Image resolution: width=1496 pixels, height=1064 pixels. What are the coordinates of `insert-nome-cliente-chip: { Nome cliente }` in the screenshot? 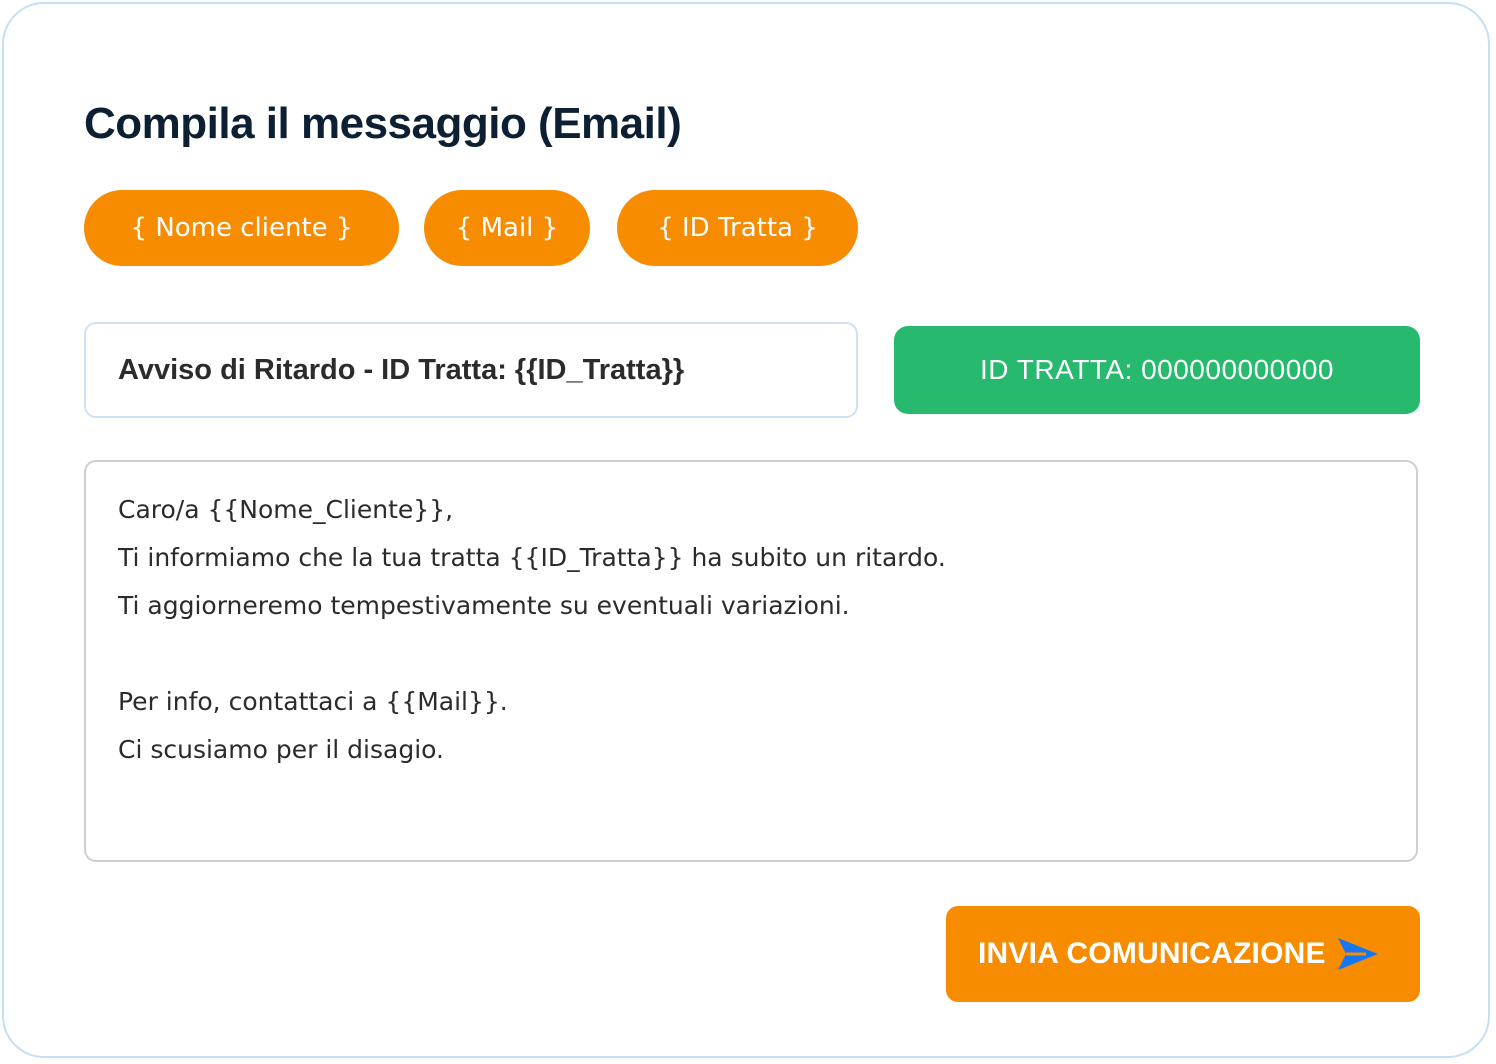 It's located at (241, 228).